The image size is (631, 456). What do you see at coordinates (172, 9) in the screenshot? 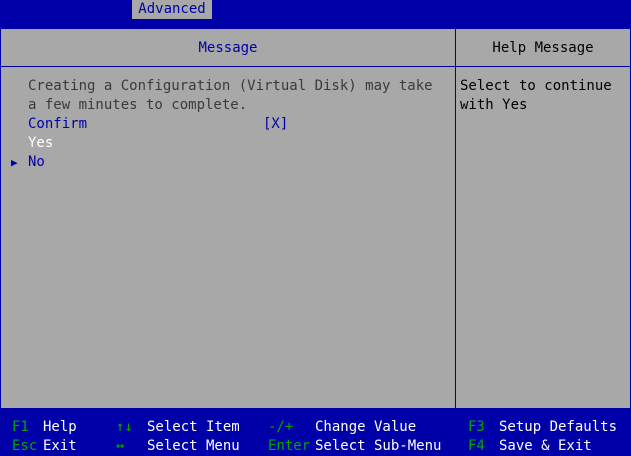
I see `tab-advanced: Advanced` at bounding box center [172, 9].